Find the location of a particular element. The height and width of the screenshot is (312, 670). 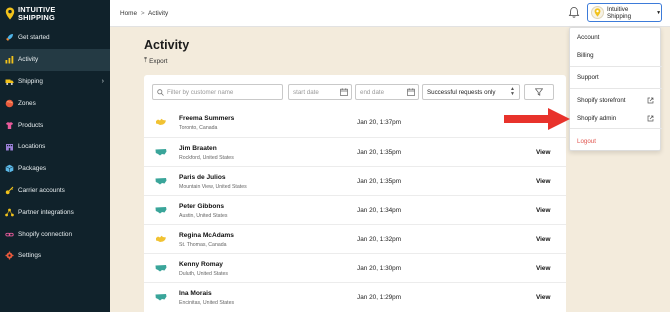

customer-location: Toronto, Canada is located at coordinates (198, 128).